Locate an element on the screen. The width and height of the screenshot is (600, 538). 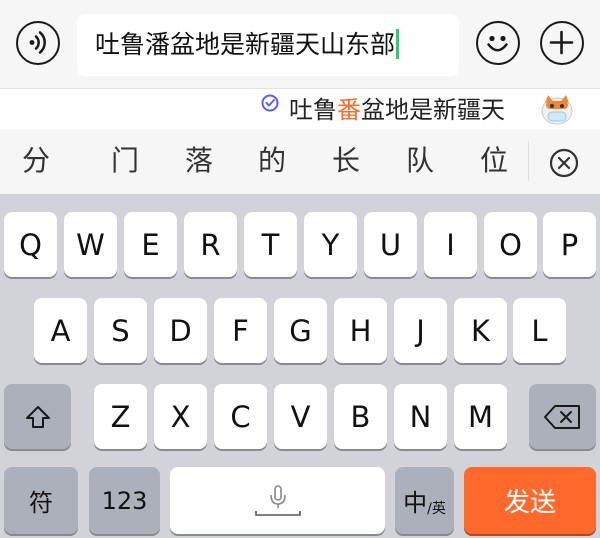
symbol-key: 符 is located at coordinates (41, 500).